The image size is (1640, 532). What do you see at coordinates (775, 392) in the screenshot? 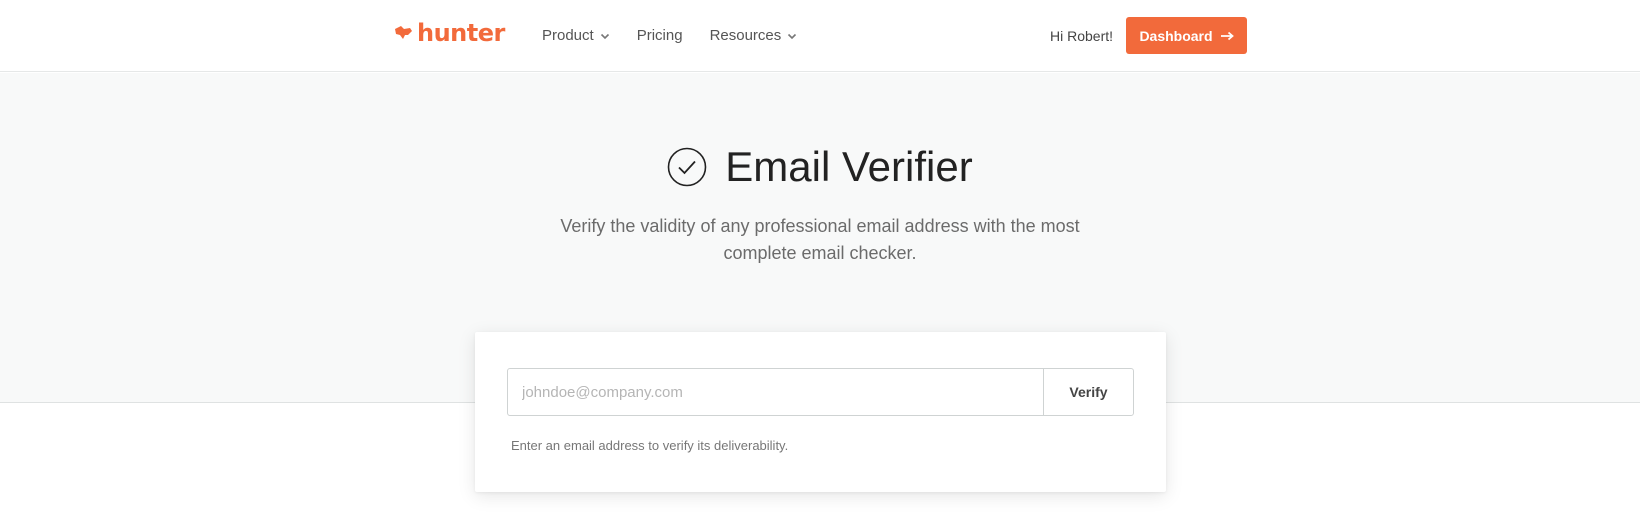
I see `email-input` at bounding box center [775, 392].